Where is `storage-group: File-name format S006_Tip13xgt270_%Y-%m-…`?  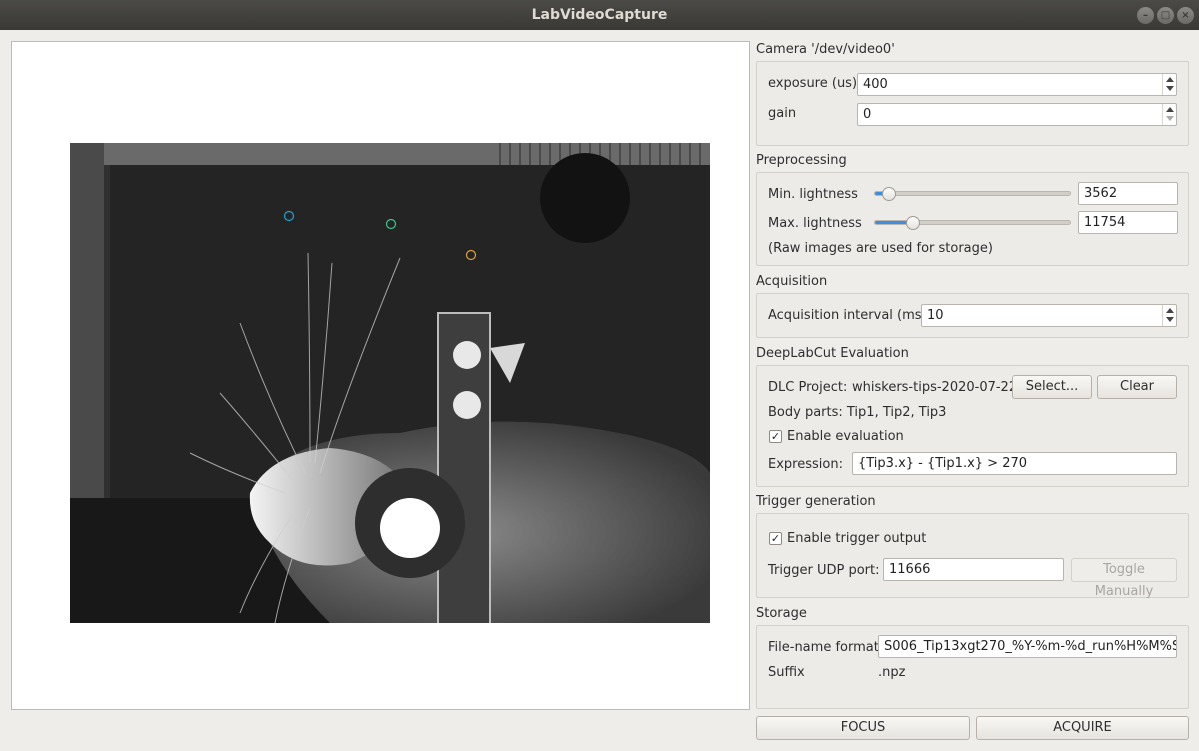
storage-group: File-name format S006_Tip13xgt270_%Y-%m-… is located at coordinates (972, 667).